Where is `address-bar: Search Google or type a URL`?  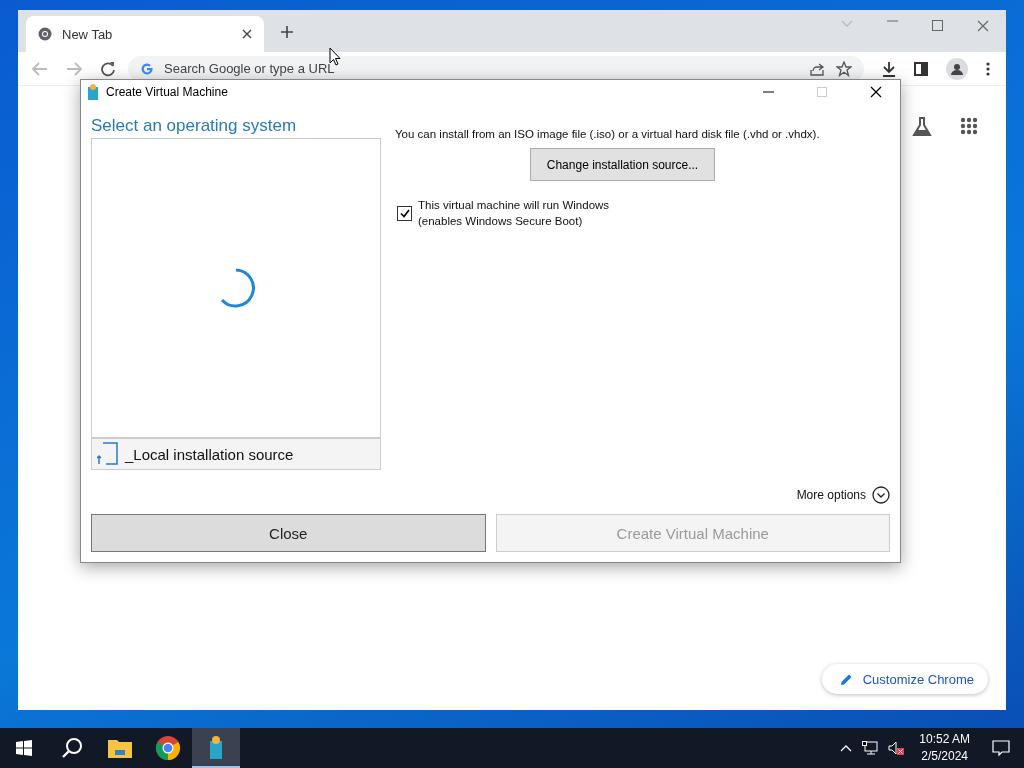
address-bar: Search Google or type a URL is located at coordinates (496, 68).